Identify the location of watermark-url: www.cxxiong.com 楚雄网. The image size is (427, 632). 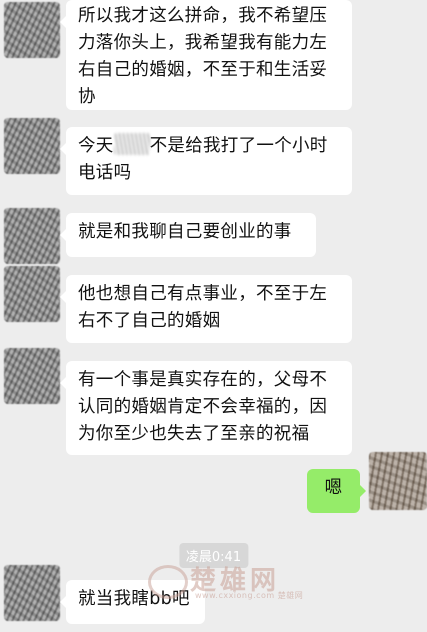
(249, 595).